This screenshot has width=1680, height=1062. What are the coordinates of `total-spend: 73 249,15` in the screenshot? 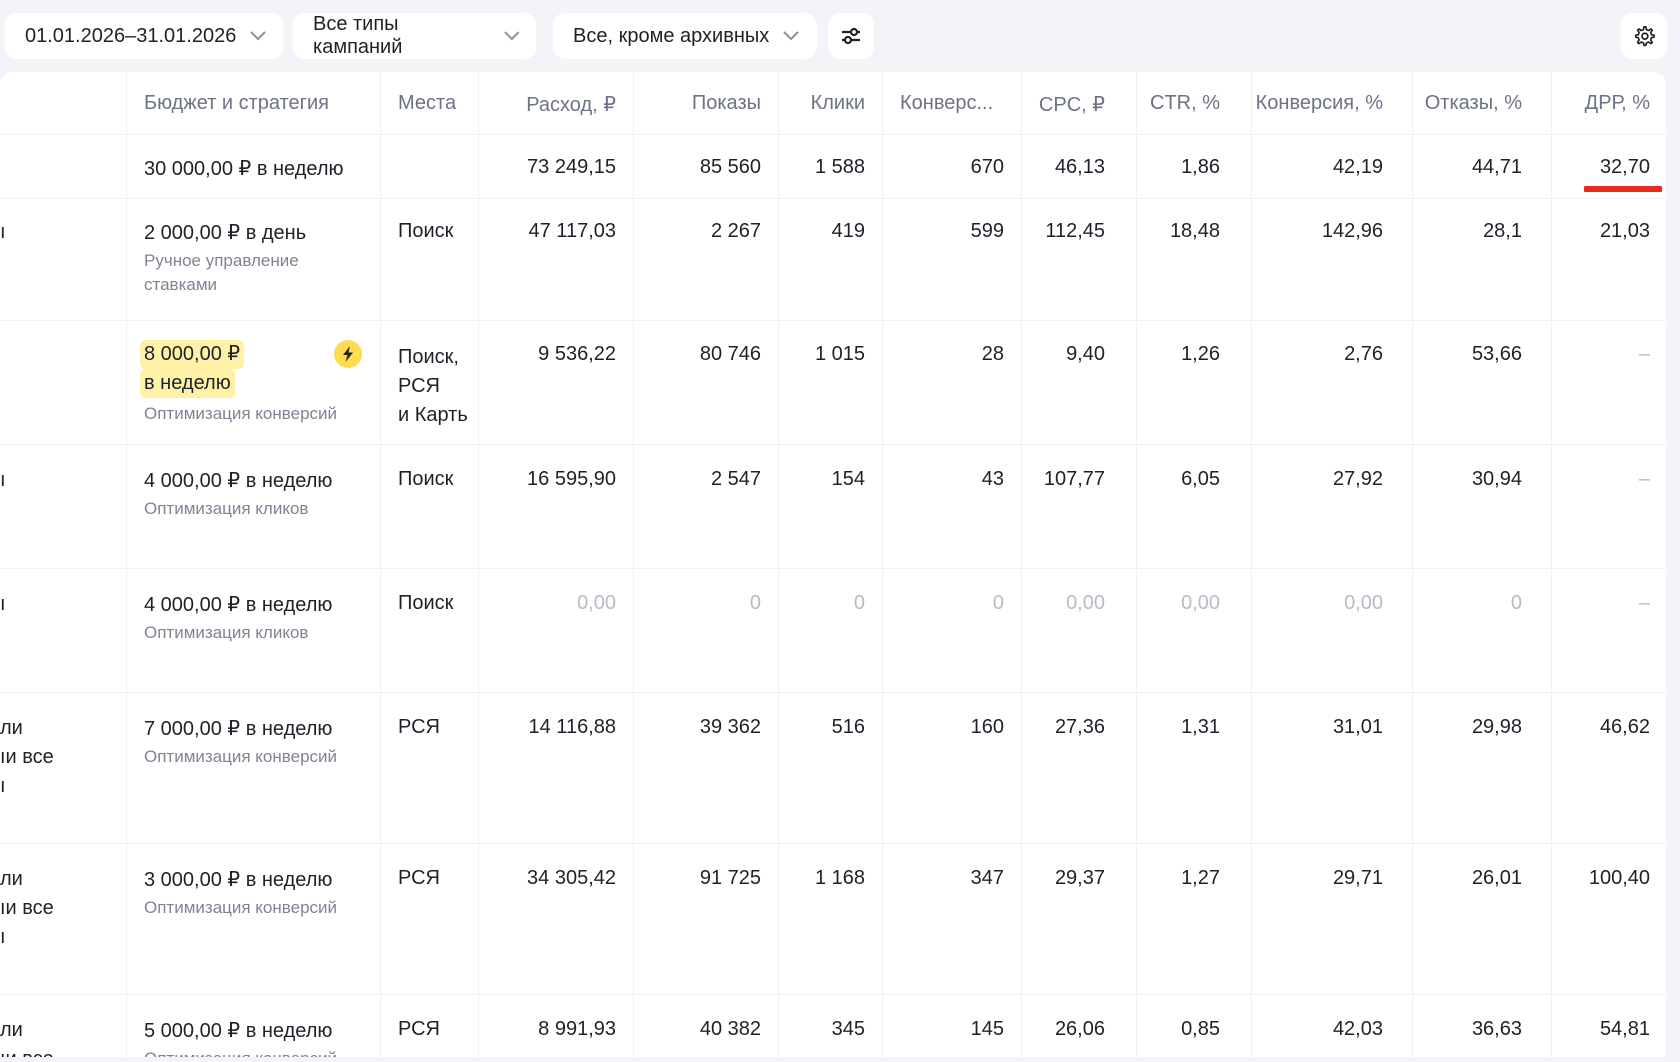 It's located at (571, 167).